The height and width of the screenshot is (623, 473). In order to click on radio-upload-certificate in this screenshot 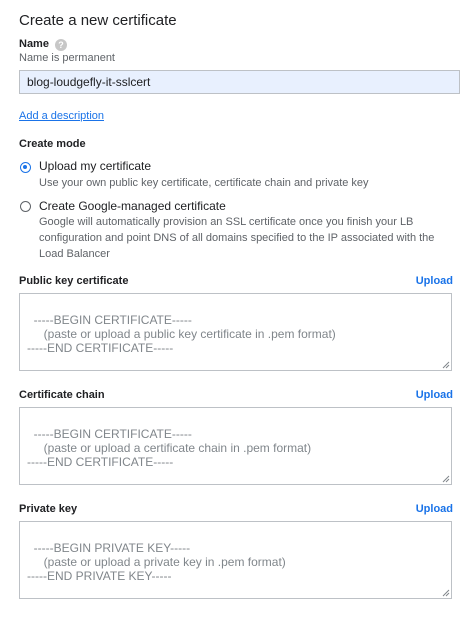, I will do `click(25, 167)`.